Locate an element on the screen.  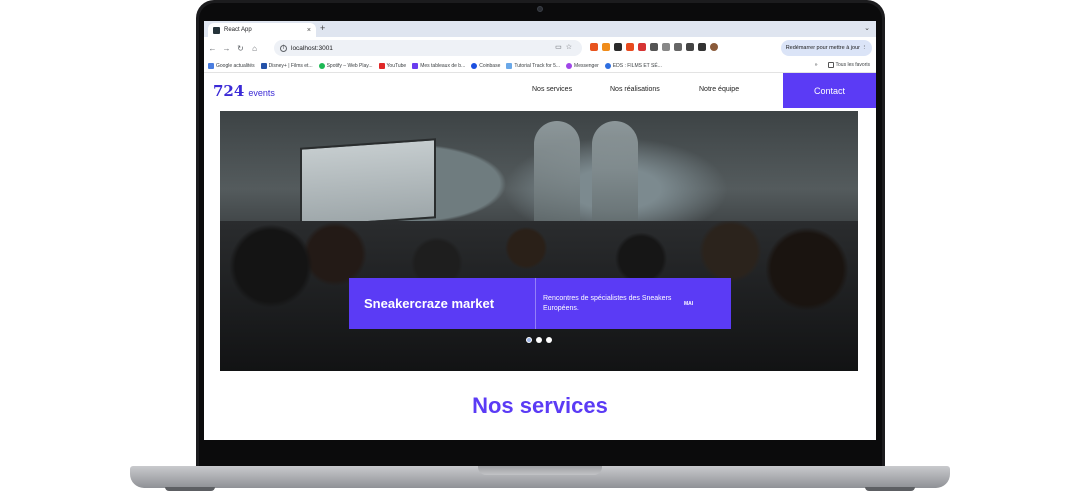
restart-button: Redémarrer pour mettre à jour ⋮ is located at coordinates (826, 48).